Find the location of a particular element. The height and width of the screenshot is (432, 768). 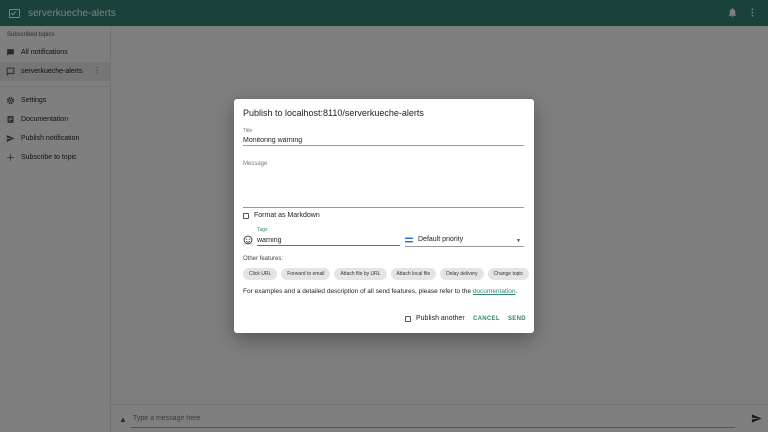

chip-delay-delivery: Delay delivery is located at coordinates (462, 274).